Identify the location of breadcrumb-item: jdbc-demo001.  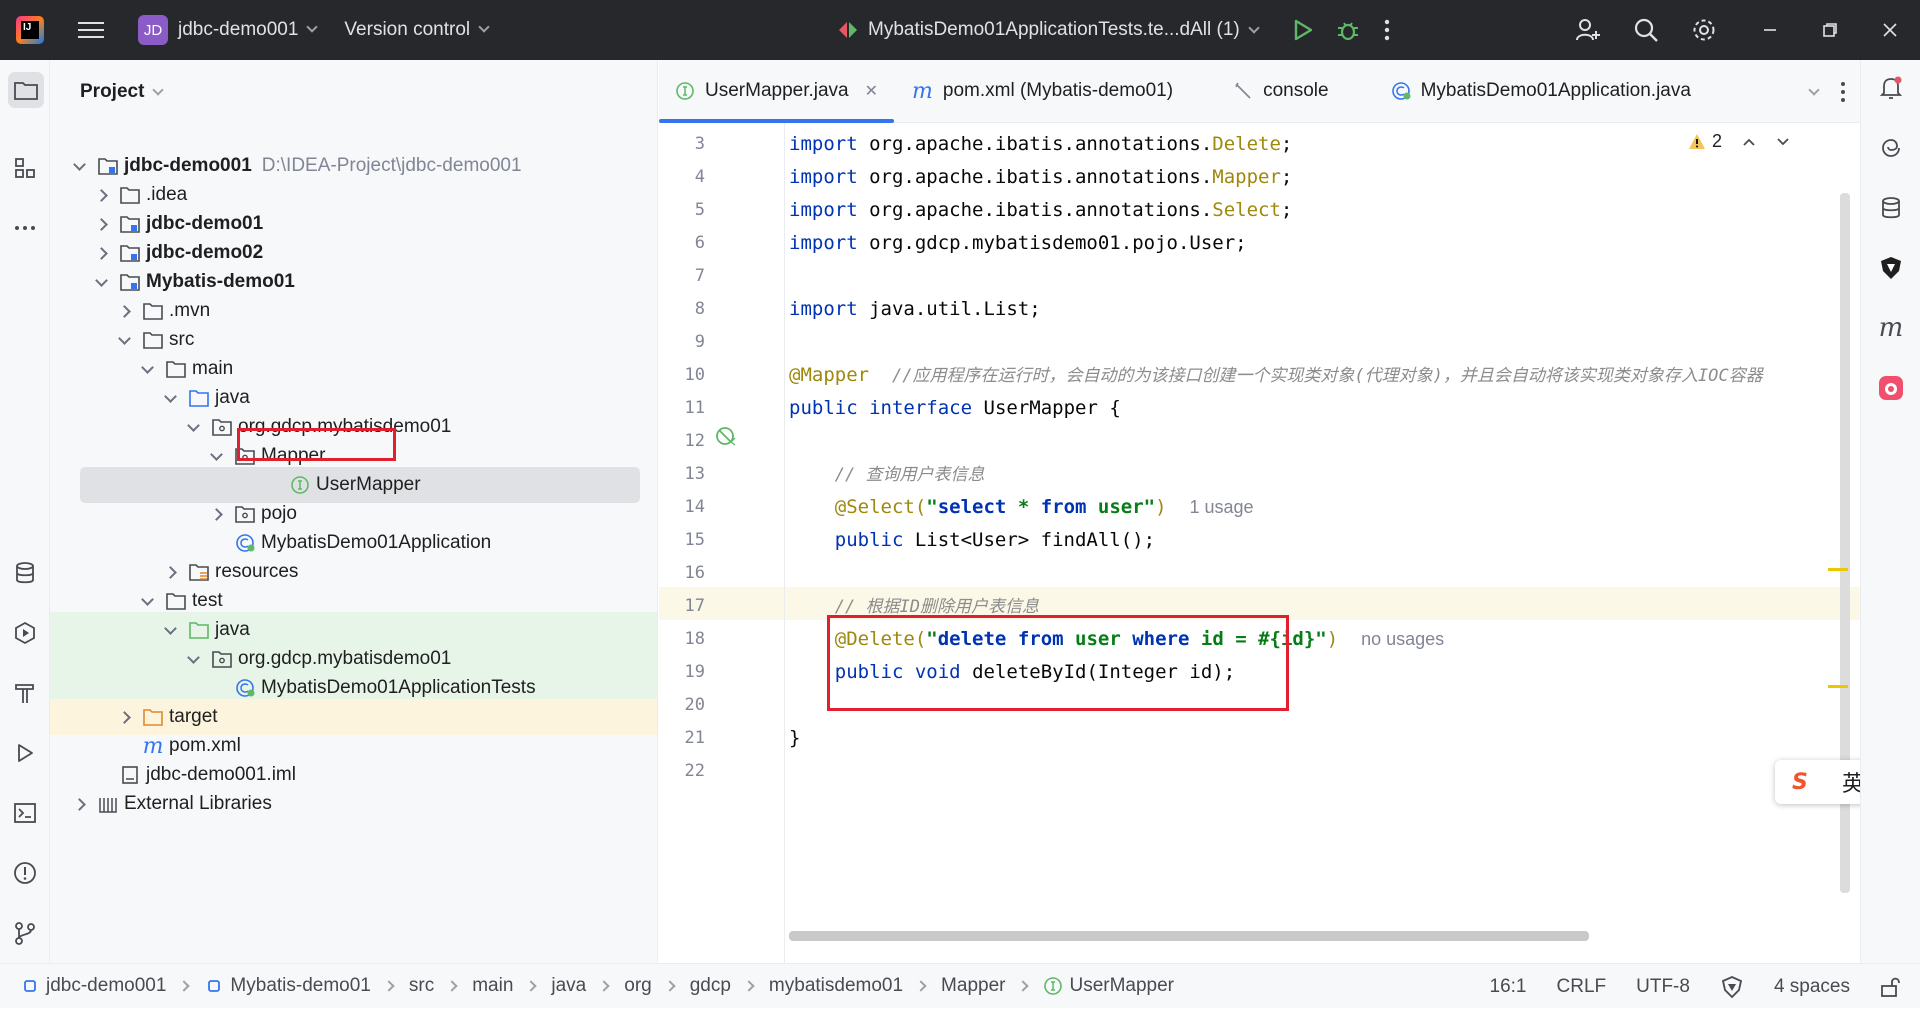
(106, 986).